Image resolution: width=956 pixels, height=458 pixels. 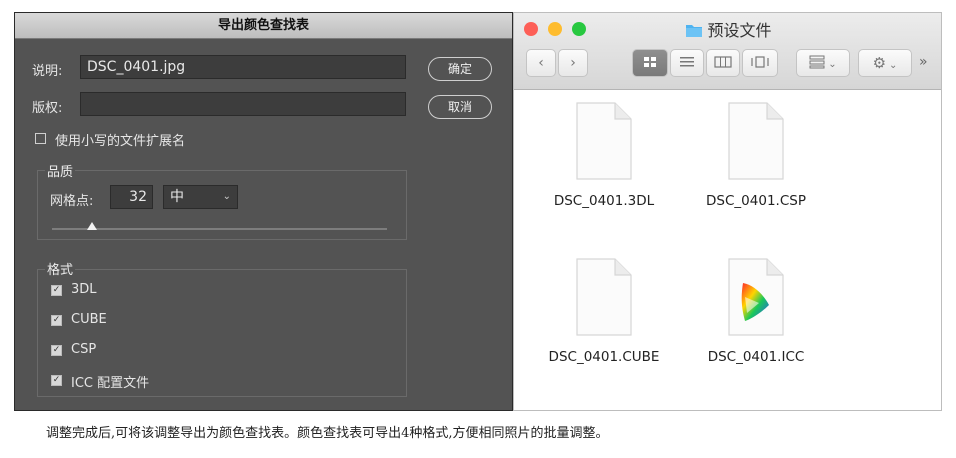 I want to click on list-icon, so click(x=687, y=62).